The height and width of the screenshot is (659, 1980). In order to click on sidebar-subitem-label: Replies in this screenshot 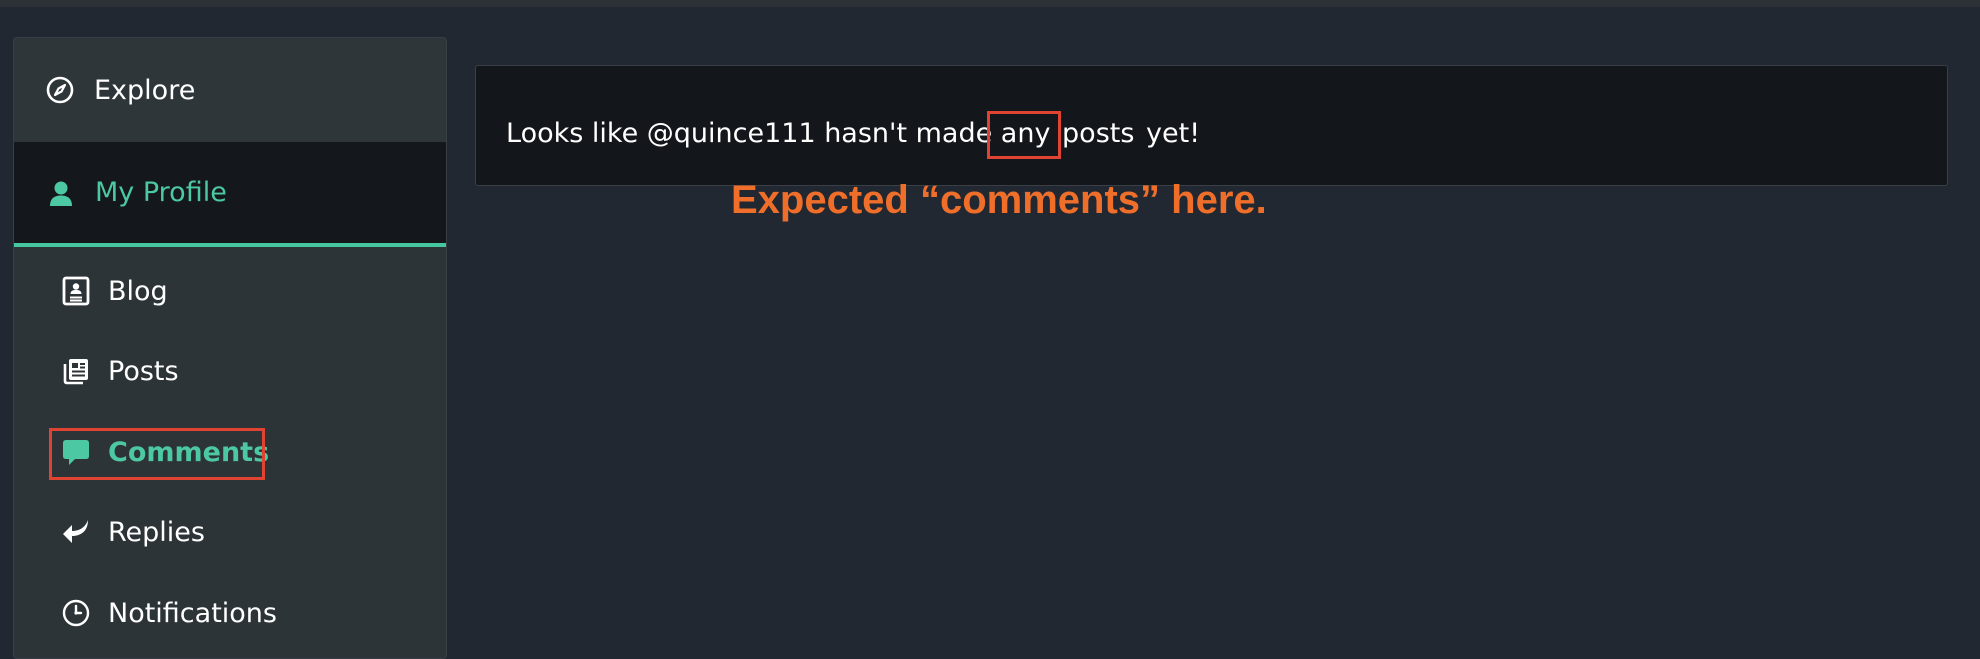, I will do `click(156, 532)`.